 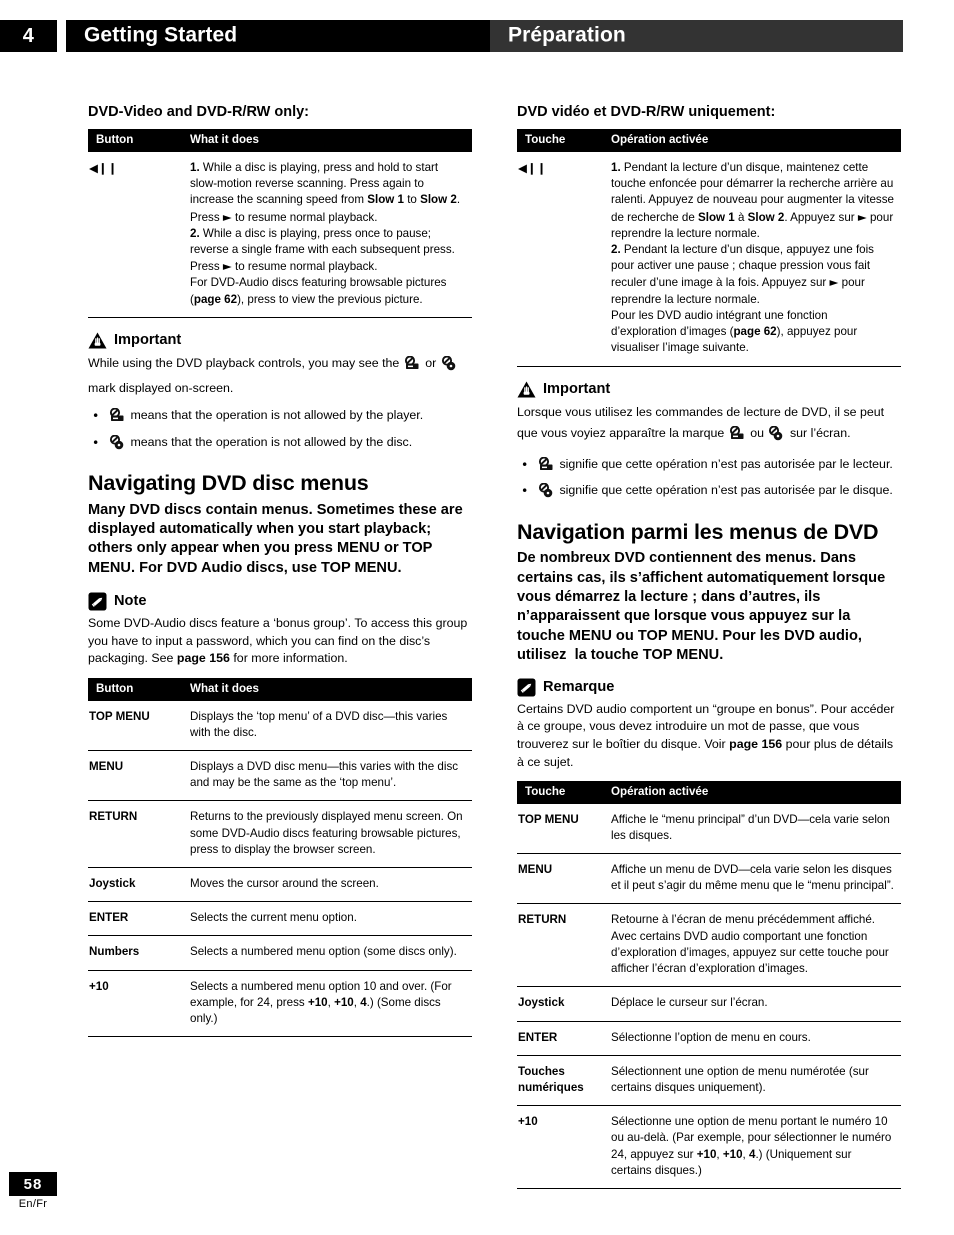 What do you see at coordinates (559, 792) in the screenshot?
I see `table-header-button: Touche` at bounding box center [559, 792].